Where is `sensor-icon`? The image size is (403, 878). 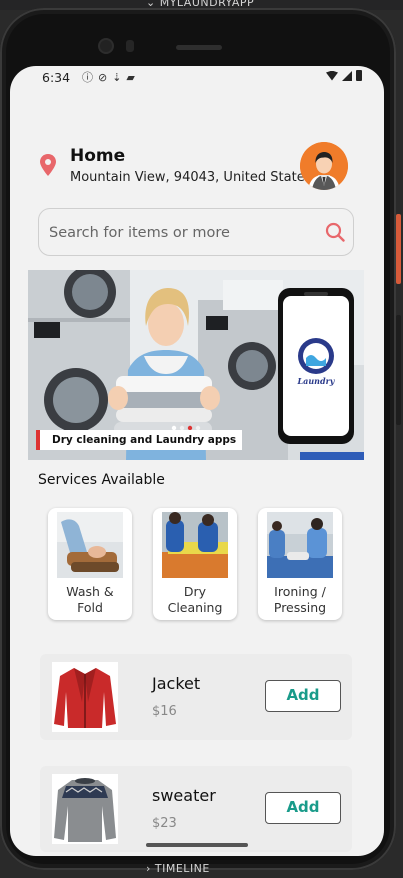
sensor-icon is located at coordinates (130, 46).